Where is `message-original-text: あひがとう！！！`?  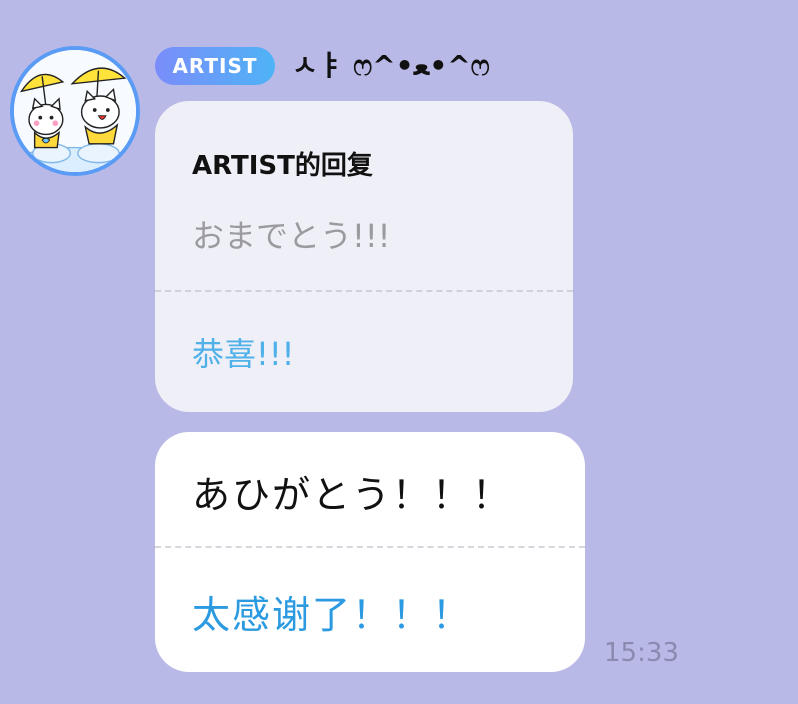
message-original-text: あひがとう！！！ is located at coordinates (352, 495).